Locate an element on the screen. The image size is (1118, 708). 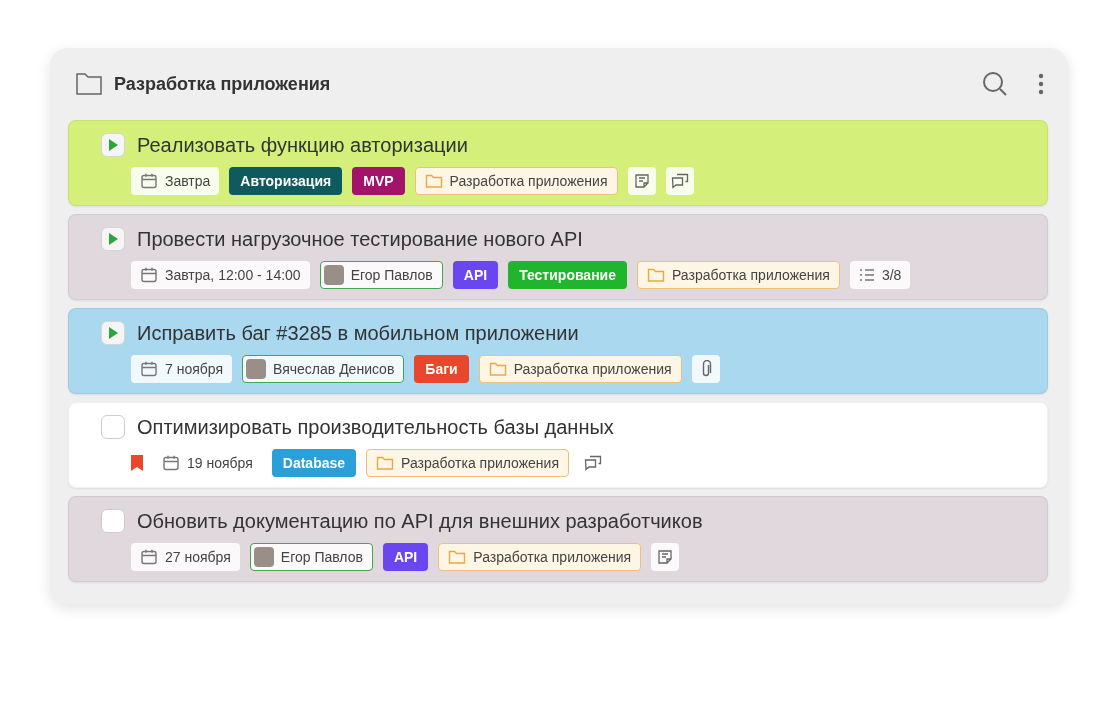
comments-button is located at coordinates (679, 181).